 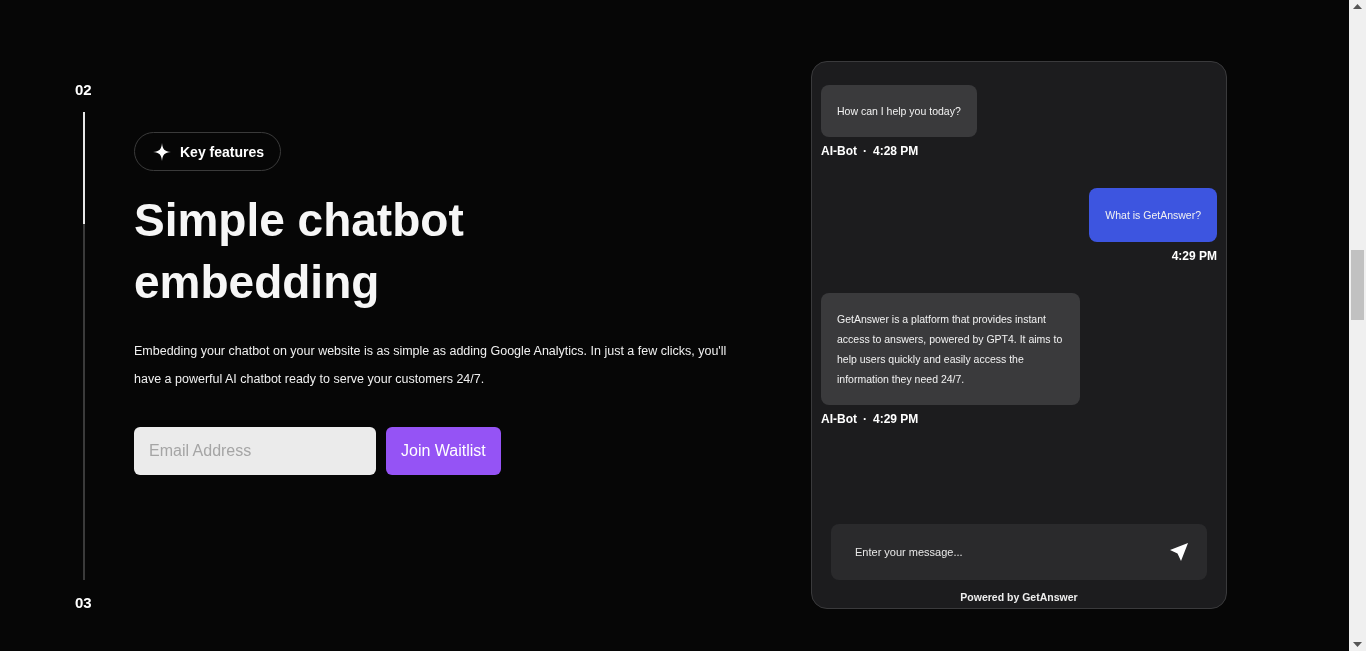 I want to click on bot-message: GetAnswer is a platform that provides instant access to answers, powered by GPT4. It aims to help users quickly and easily access the information they need 24/7., so click(x=950, y=349).